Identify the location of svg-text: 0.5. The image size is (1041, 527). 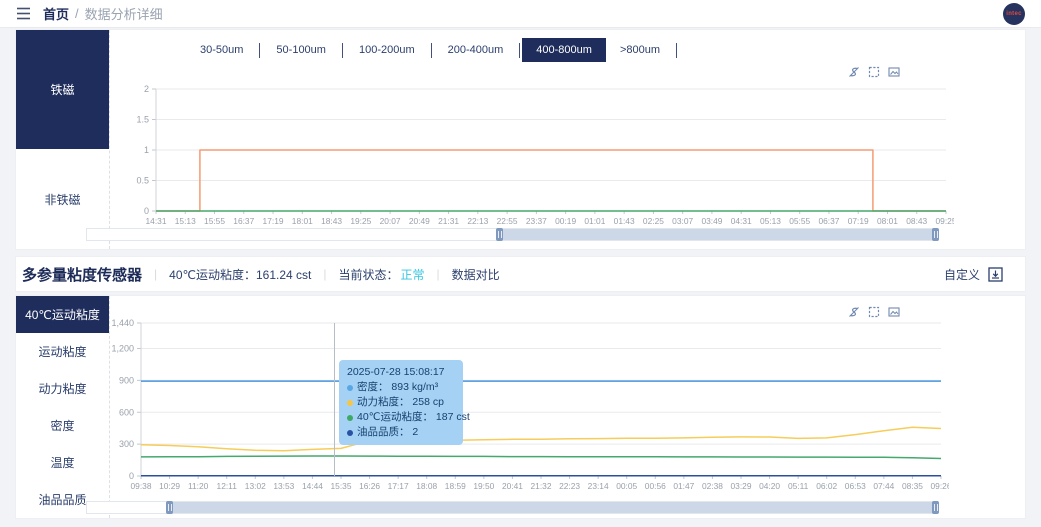
(142, 181).